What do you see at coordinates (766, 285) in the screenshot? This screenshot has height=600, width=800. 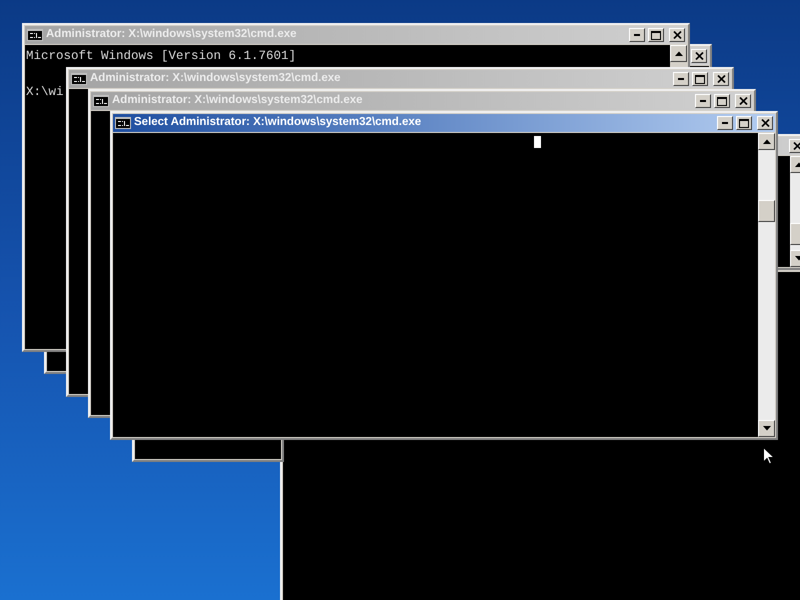 I see `scrollbar` at bounding box center [766, 285].